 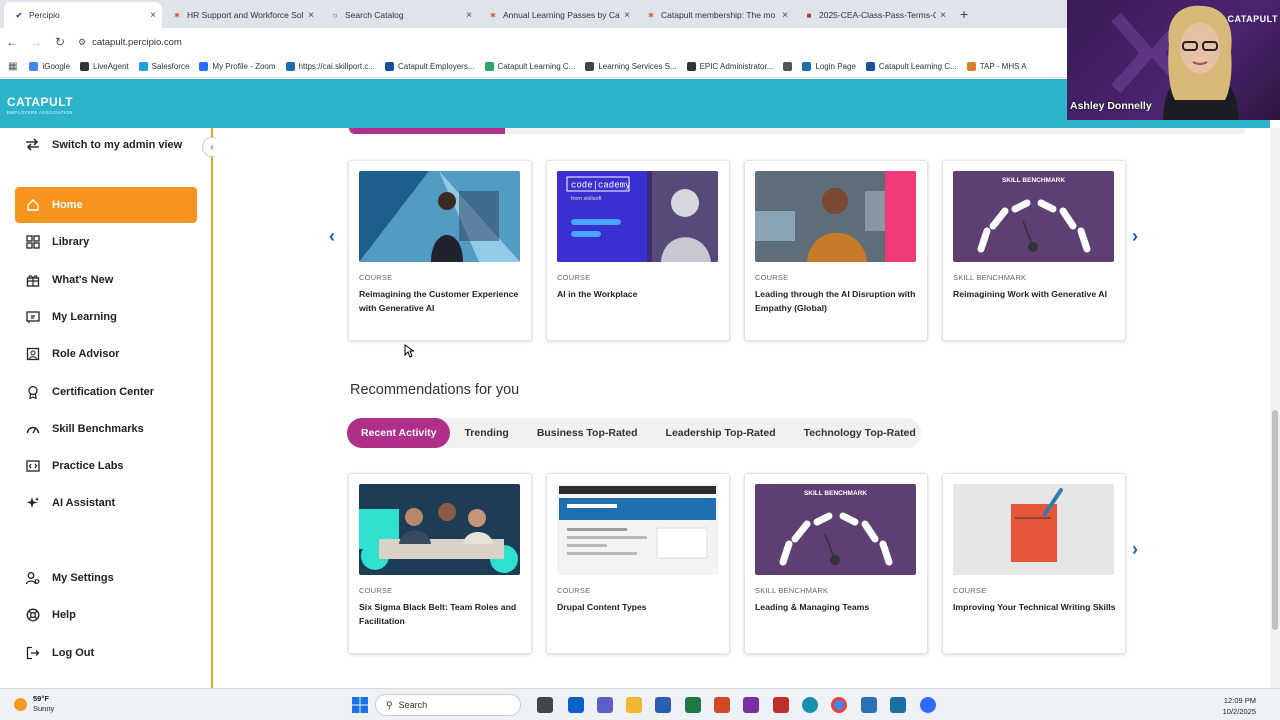 What do you see at coordinates (605, 705) in the screenshot?
I see `teams-icon` at bounding box center [605, 705].